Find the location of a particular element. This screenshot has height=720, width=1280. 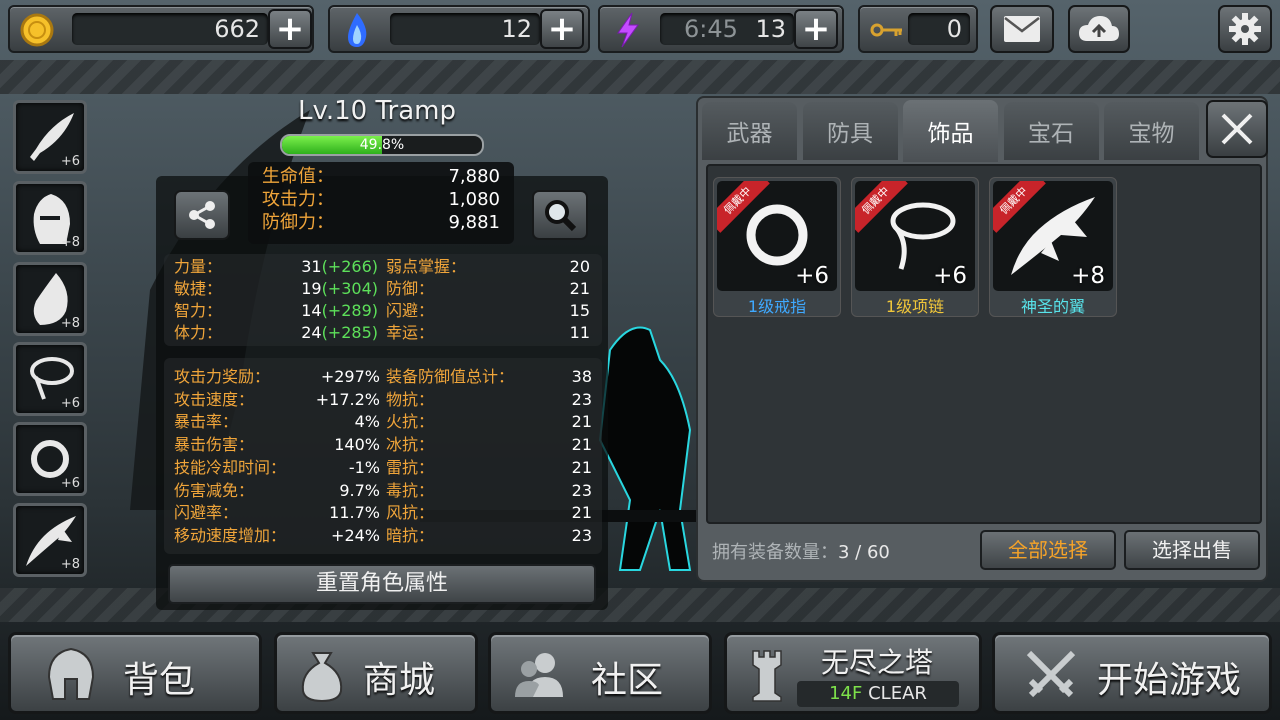

shop-button: 商城 is located at coordinates (376, 673).